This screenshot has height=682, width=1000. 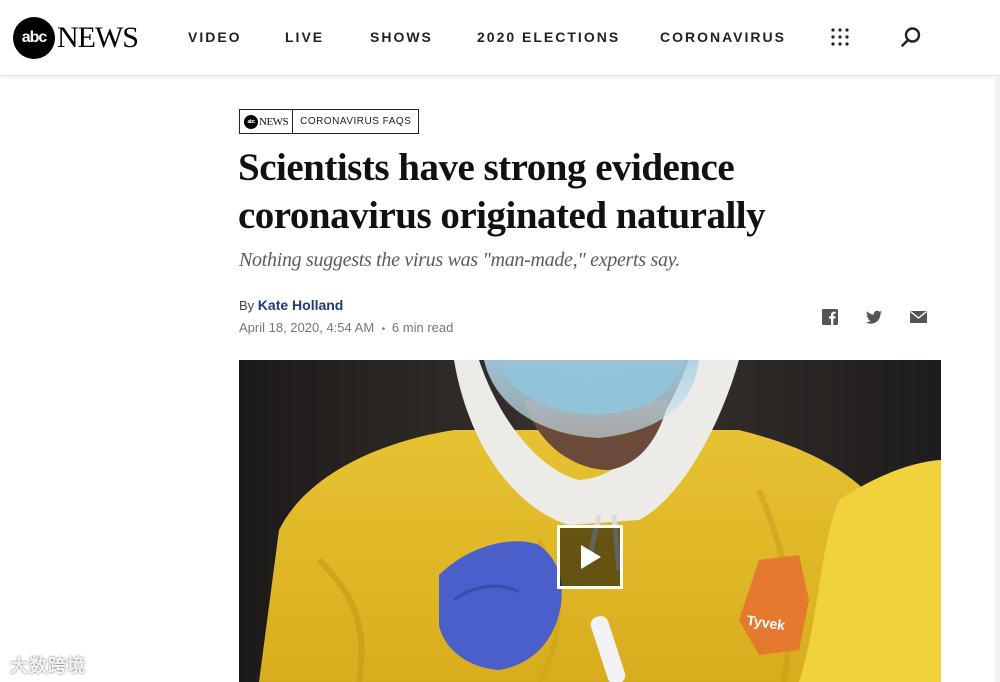 What do you see at coordinates (911, 37) in the screenshot?
I see `search-icon` at bounding box center [911, 37].